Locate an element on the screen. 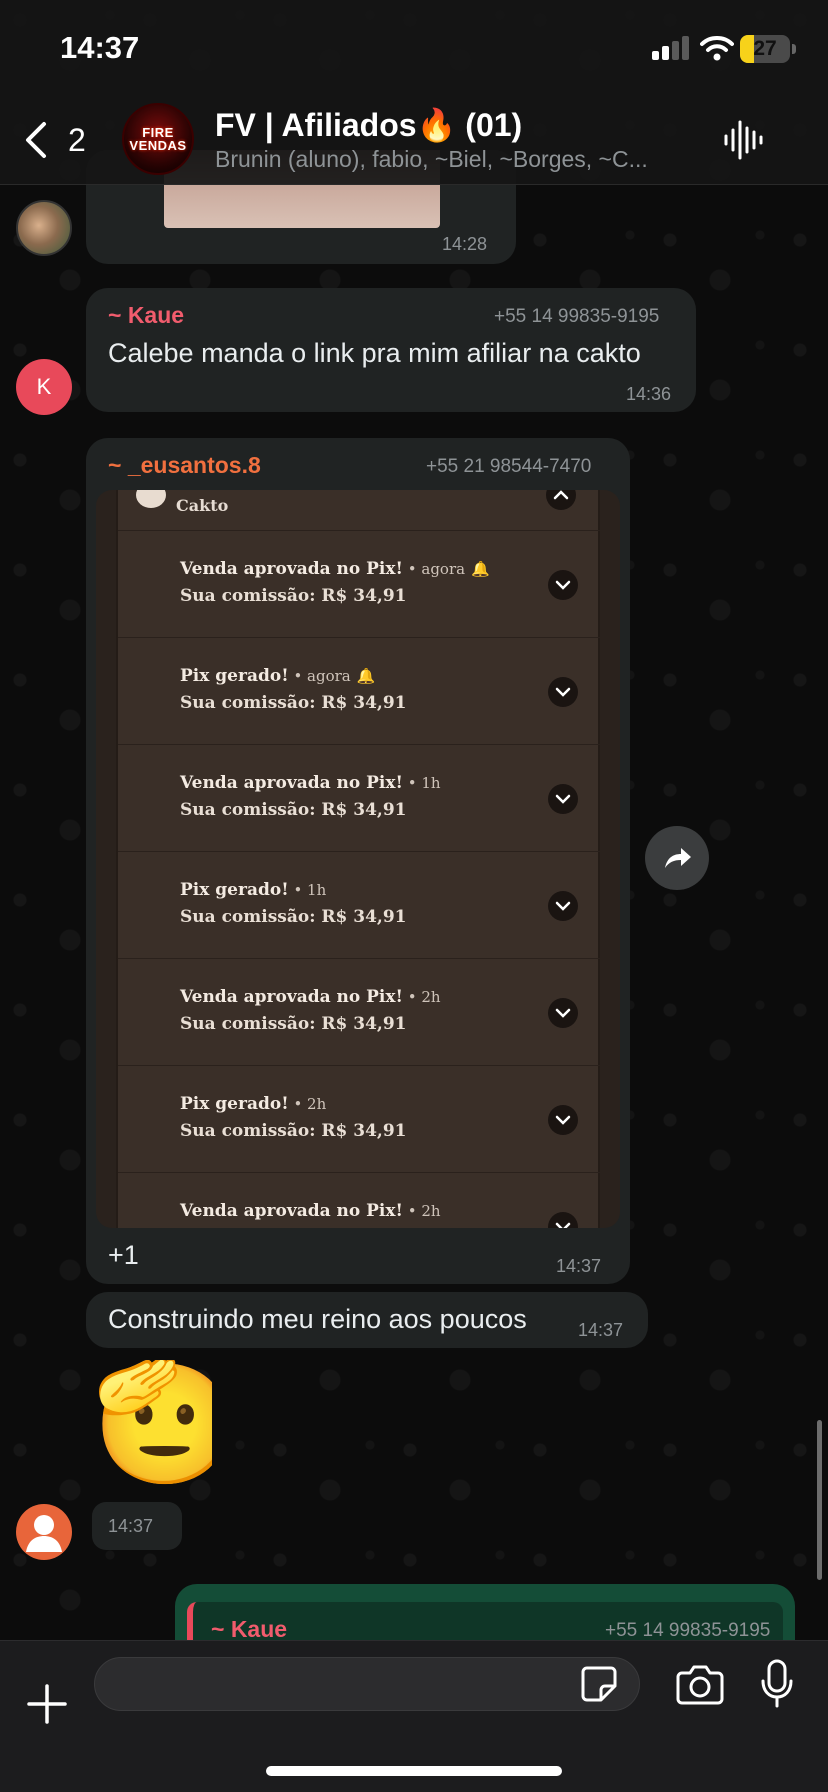  chevron-left-icon is located at coordinates (36, 140).